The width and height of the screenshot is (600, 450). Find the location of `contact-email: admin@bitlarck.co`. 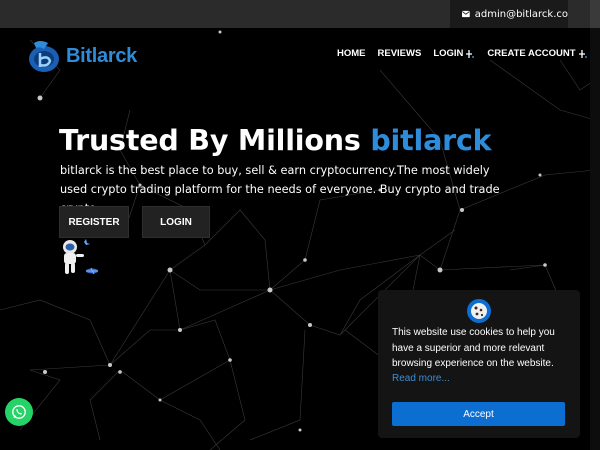

contact-email: admin@bitlarck.co is located at coordinates (509, 14).